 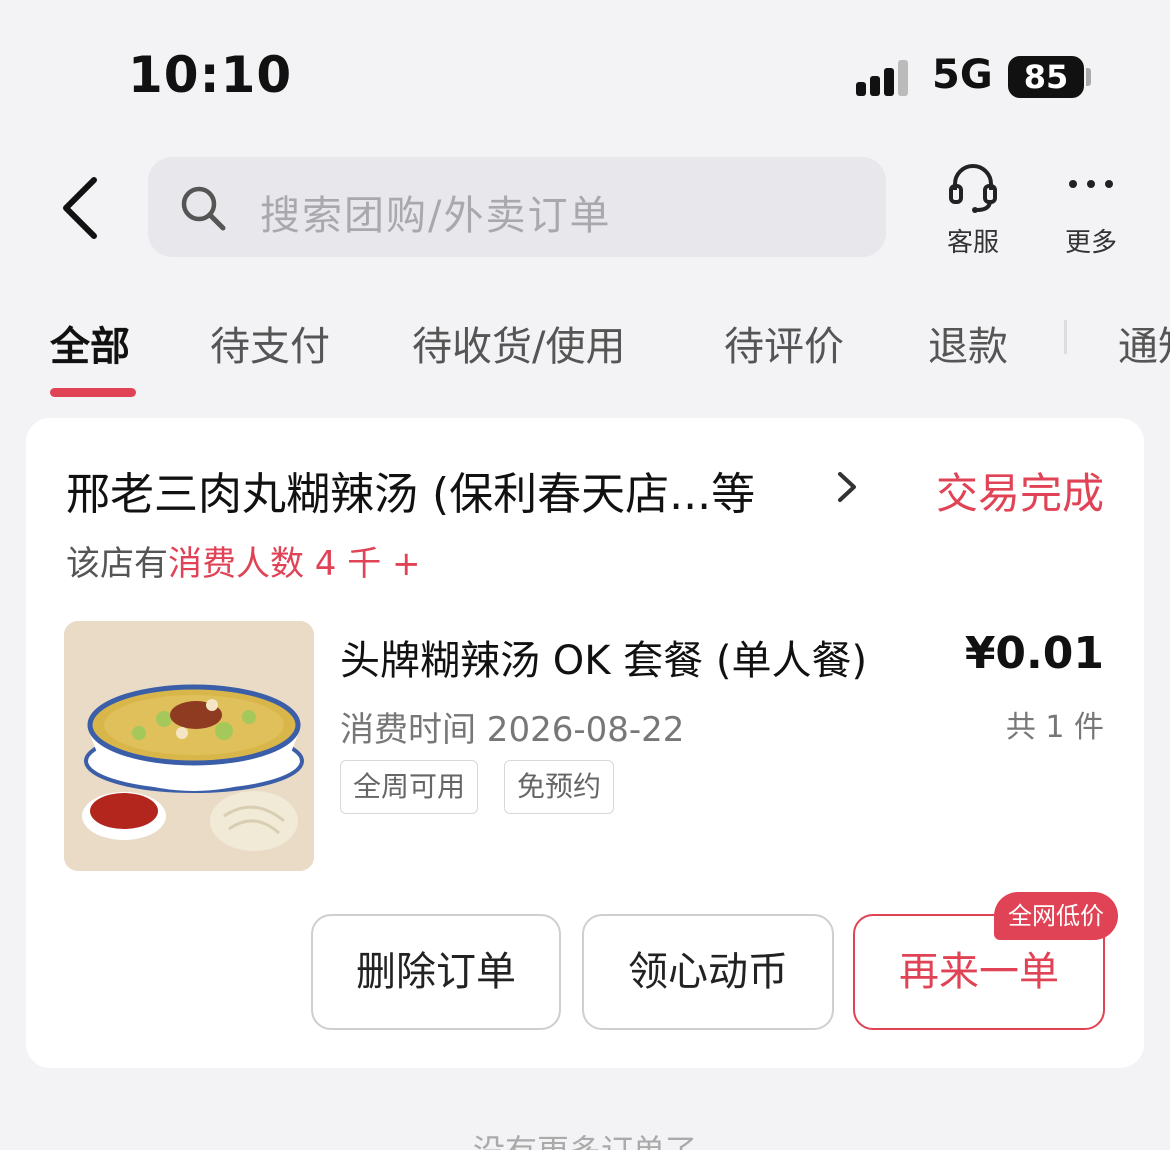 What do you see at coordinates (410, 490) in the screenshot?
I see `shop-name: 邢老三肉丸糊辣汤 (保利春天店...等` at bounding box center [410, 490].